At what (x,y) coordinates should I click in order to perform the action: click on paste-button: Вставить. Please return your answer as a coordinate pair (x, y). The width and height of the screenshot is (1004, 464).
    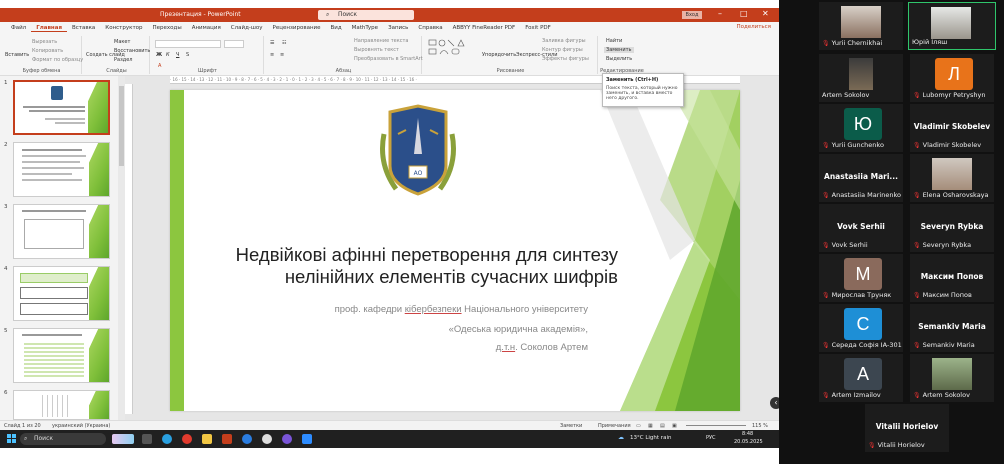
    Looking at the image, I should click on (17, 55).